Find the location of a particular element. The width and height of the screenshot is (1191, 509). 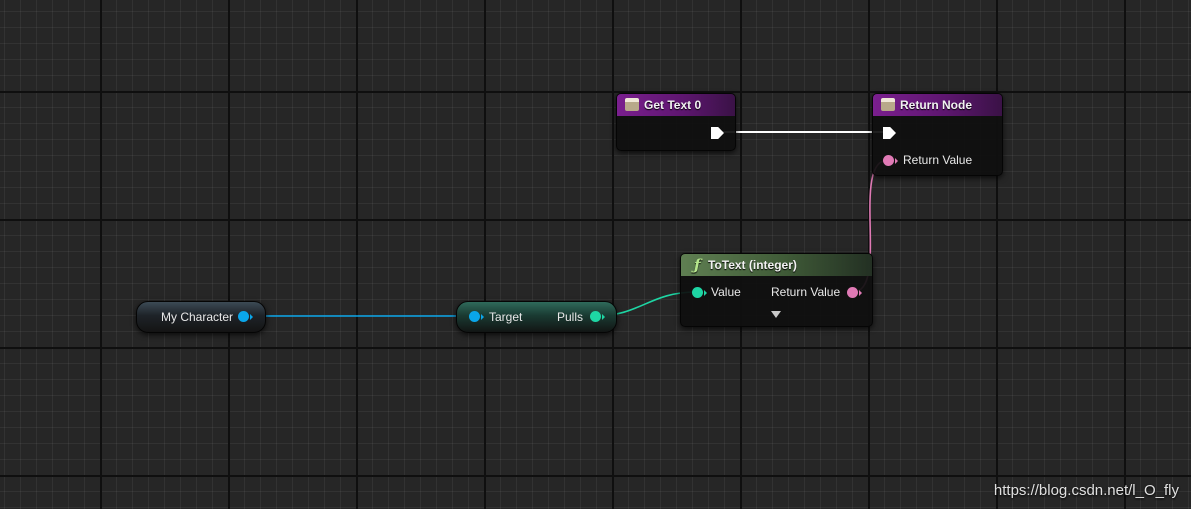

my-character-node: My Character is located at coordinates (201, 317).